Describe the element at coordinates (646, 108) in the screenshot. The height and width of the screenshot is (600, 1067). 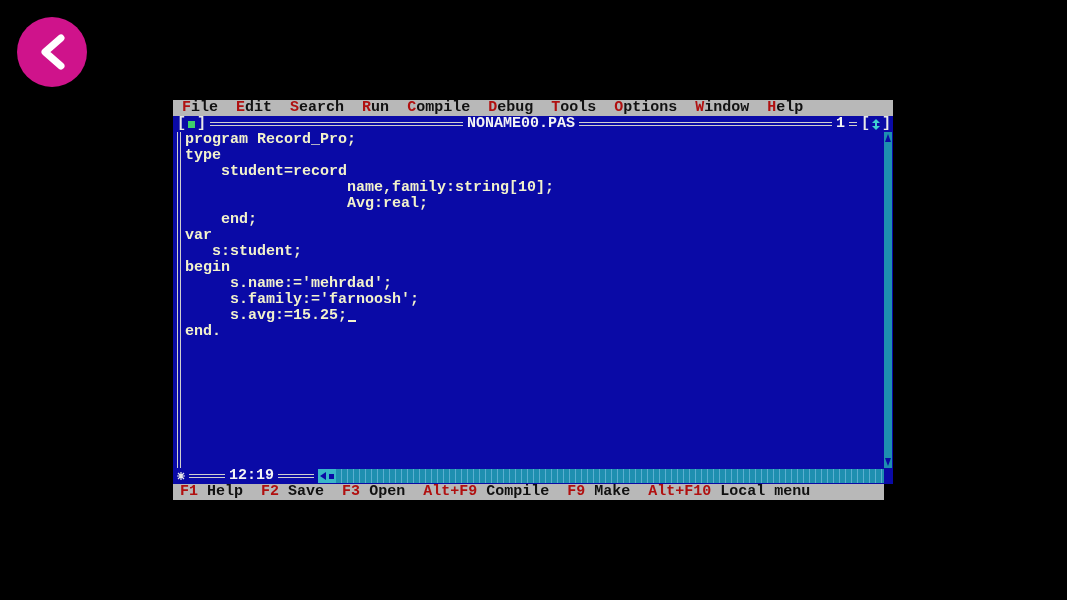
I see `menu-item: Options` at that location.